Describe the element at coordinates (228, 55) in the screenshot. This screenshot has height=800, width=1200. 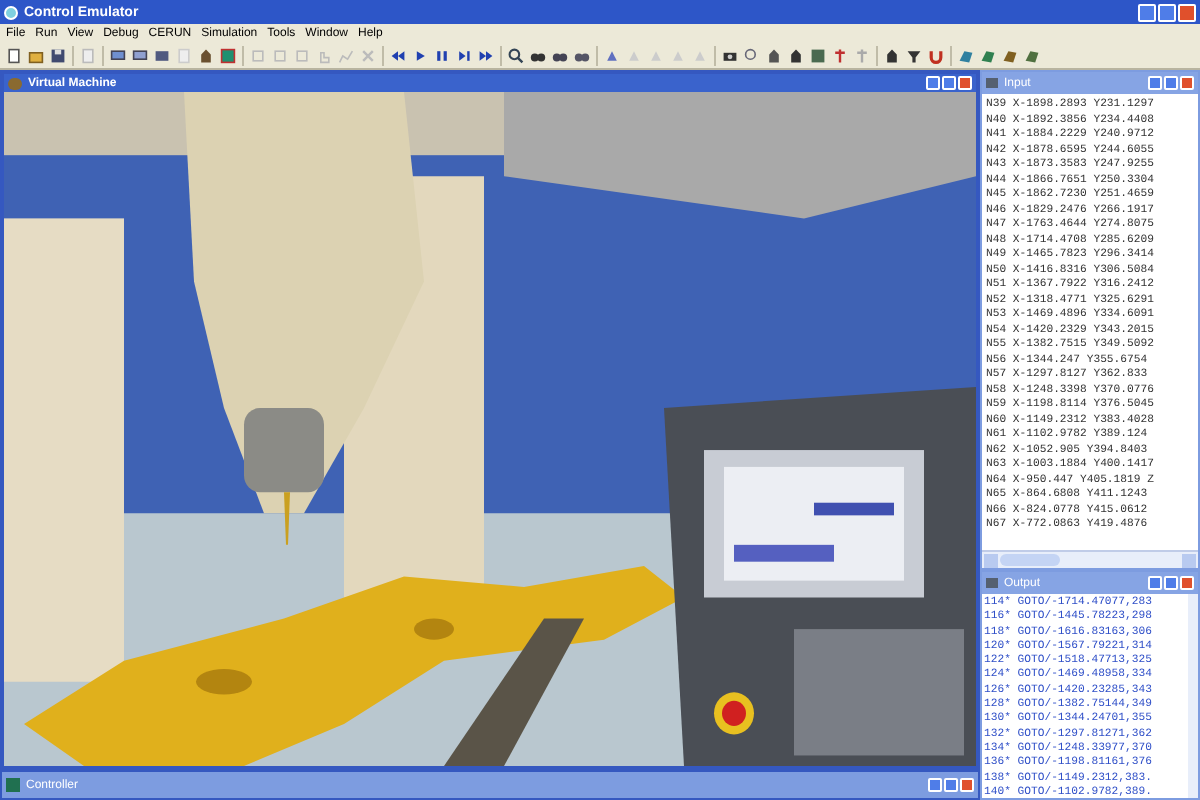
I see `chip-icon` at that location.